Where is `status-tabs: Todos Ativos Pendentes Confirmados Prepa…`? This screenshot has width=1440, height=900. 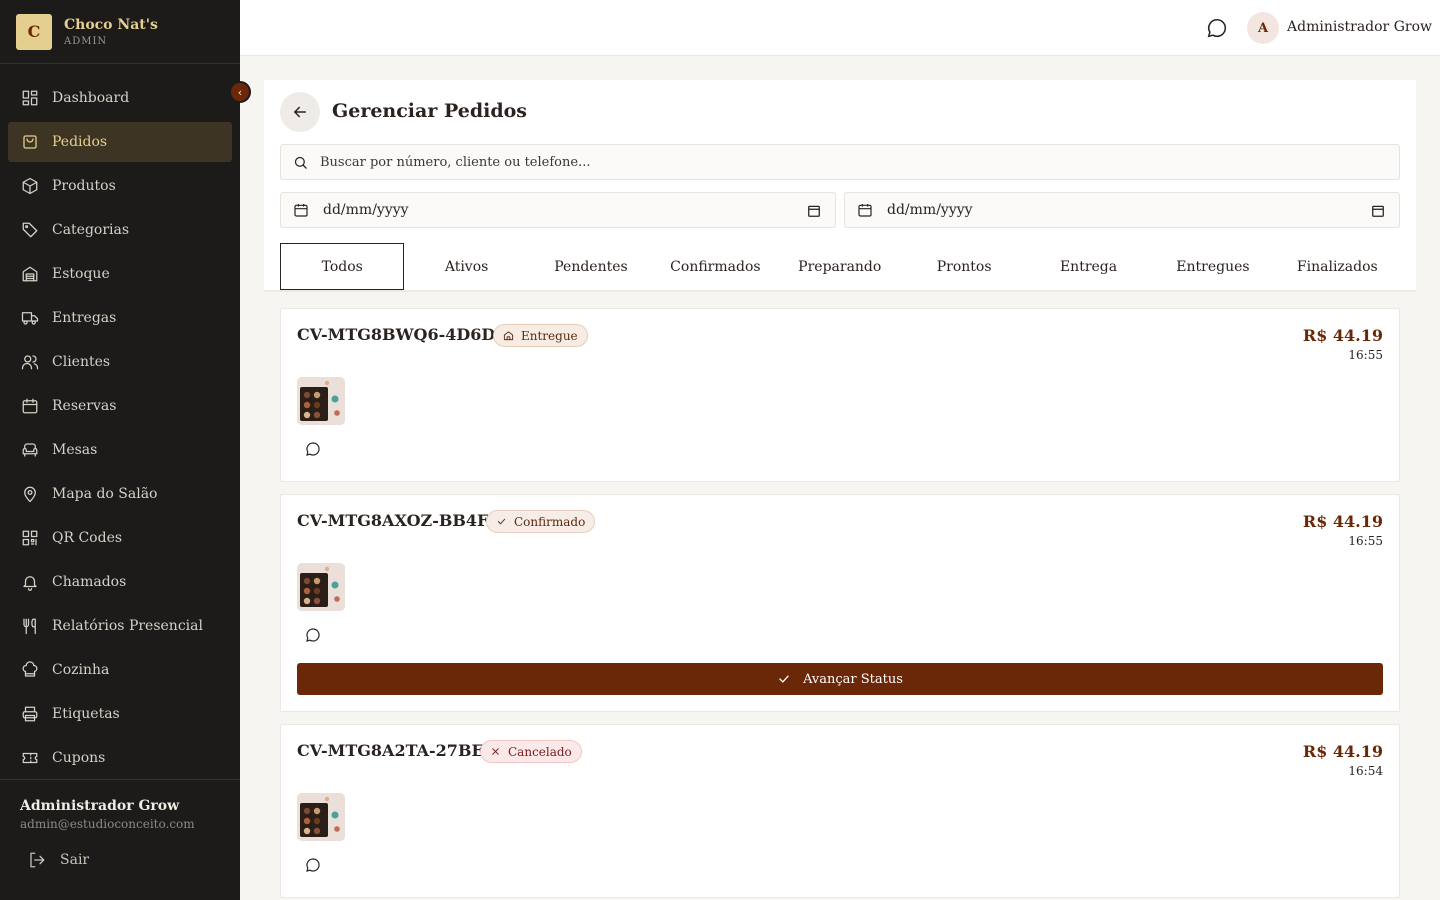 status-tabs: Todos Ativos Pendentes Confirmados Prepa… is located at coordinates (840, 266).